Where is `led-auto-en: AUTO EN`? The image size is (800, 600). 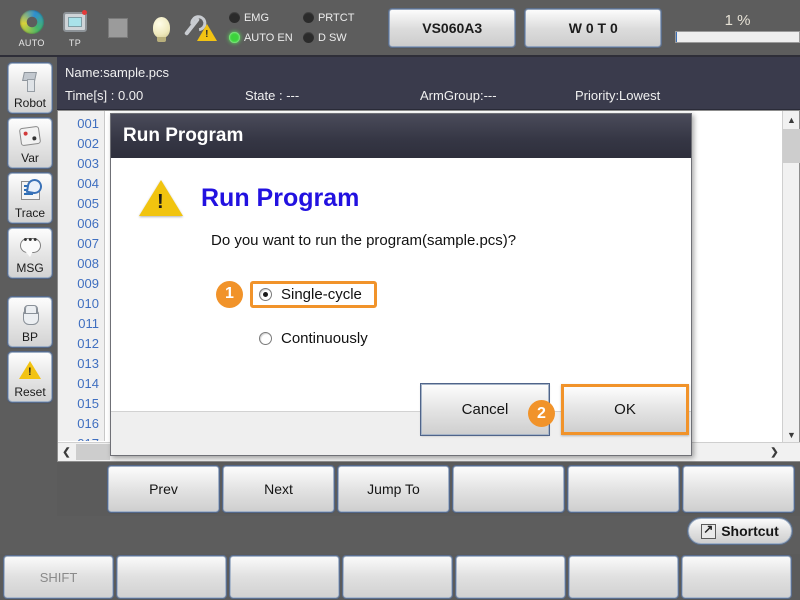
led-auto-en: AUTO EN is located at coordinates (265, 37).